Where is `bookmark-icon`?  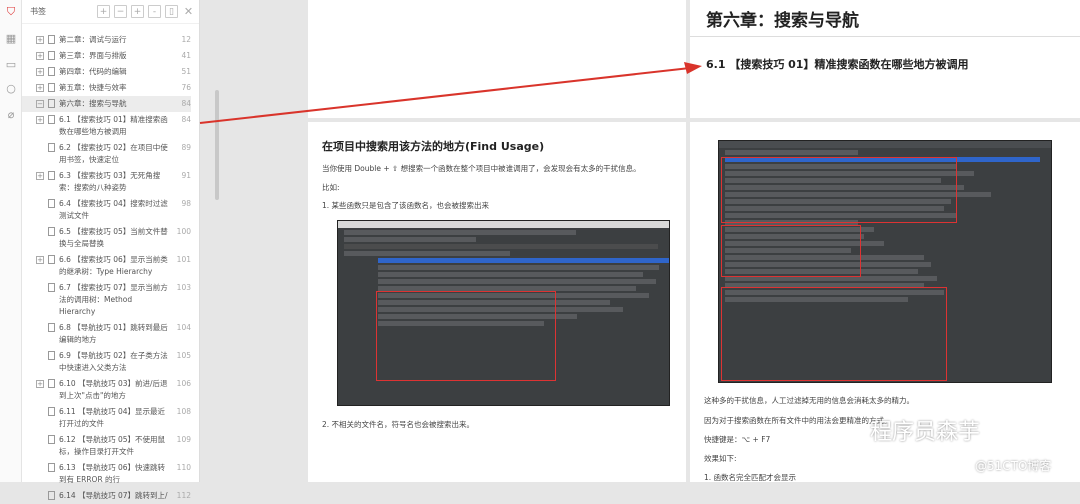
bookmark-icon is located at coordinates (51, 495).